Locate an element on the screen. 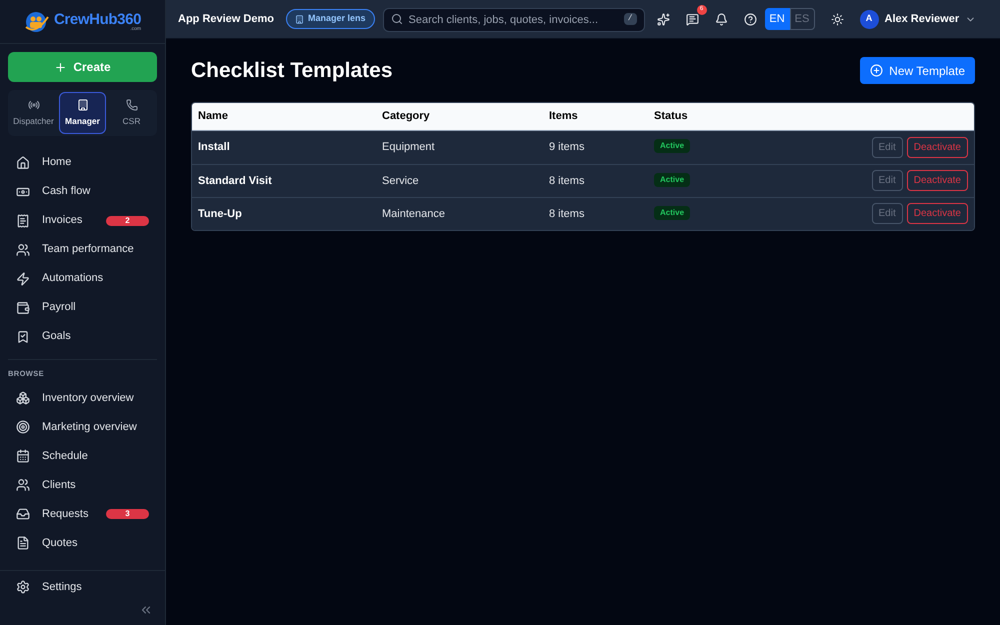 The image size is (1000, 625). column-header: Category is located at coordinates (406, 116).